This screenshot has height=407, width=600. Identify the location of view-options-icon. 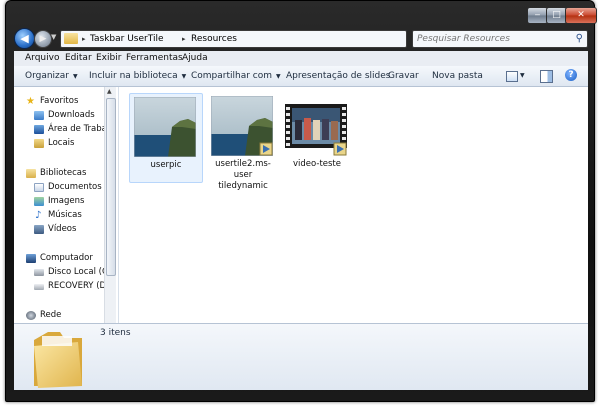
(512, 76).